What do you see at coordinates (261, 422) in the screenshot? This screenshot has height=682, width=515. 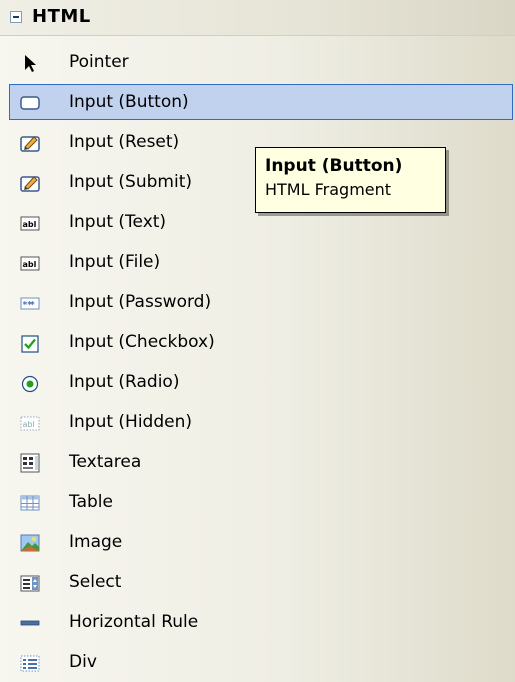 I see `toolbox-item-input-hidden: abl Input (Hidden)` at bounding box center [261, 422].